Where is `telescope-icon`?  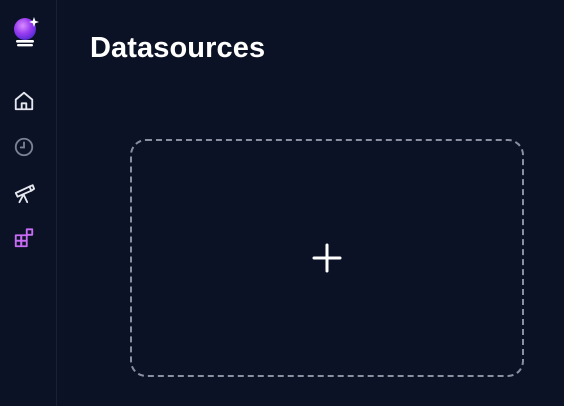 telescope-icon is located at coordinates (24, 194).